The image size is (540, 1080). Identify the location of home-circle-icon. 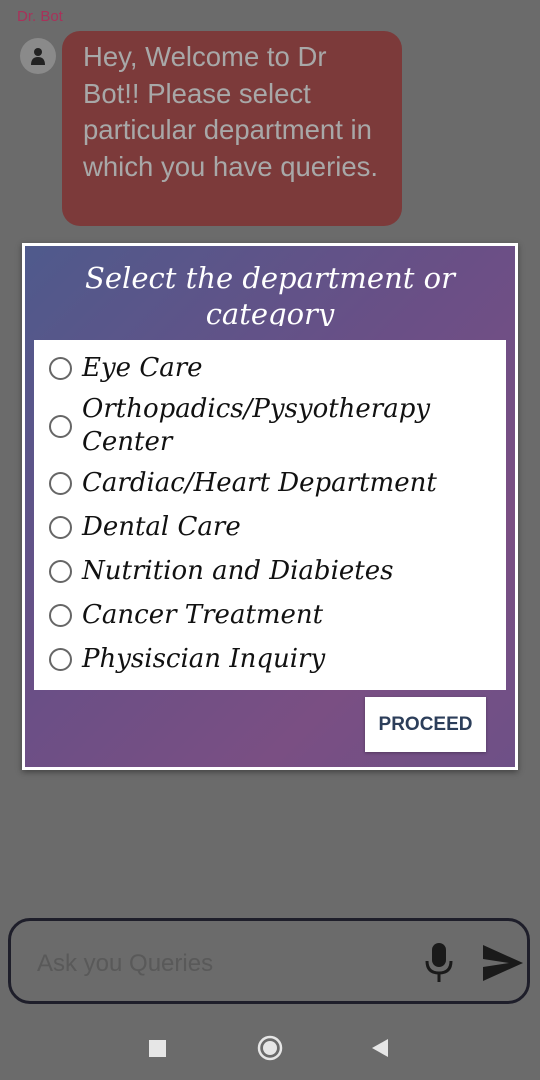
(270, 1048).